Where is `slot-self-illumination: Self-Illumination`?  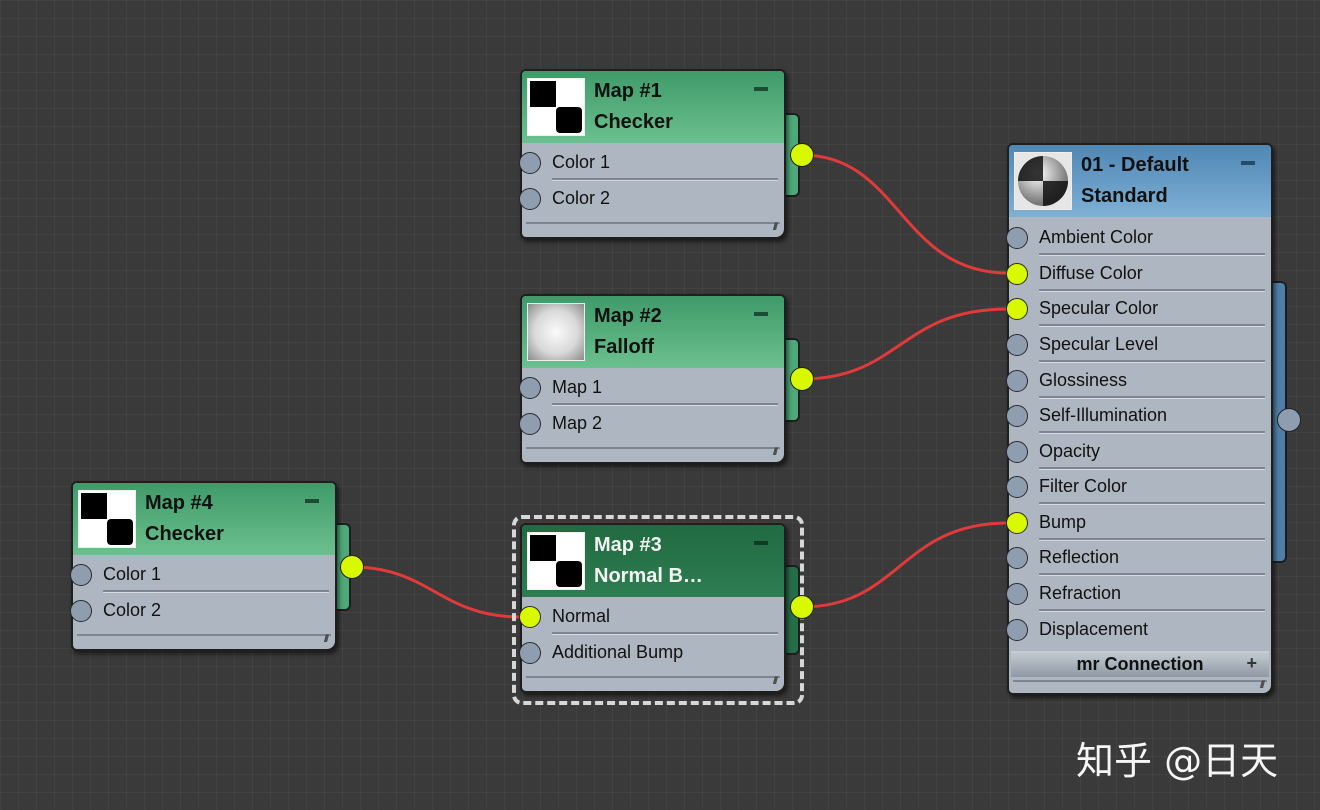 slot-self-illumination: Self-Illumination is located at coordinates (1135, 416).